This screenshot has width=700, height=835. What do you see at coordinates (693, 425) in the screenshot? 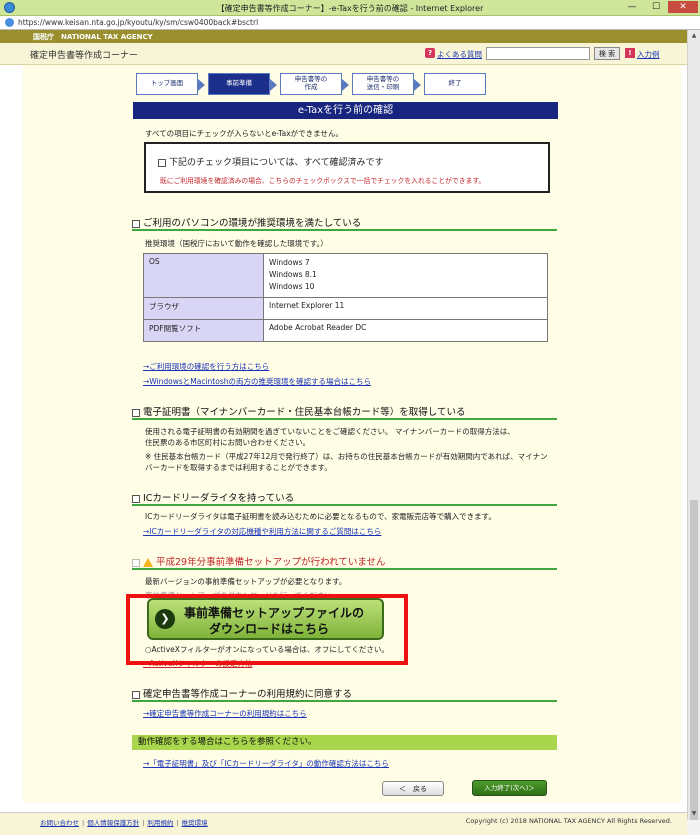
I see `vertical-scrollbar: ▲ ▼` at bounding box center [693, 425].